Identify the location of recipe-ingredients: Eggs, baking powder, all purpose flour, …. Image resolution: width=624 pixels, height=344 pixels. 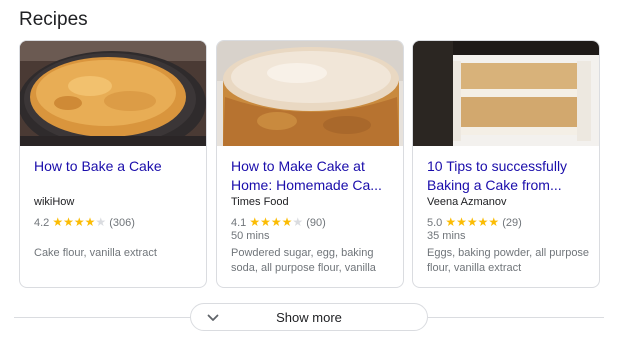
(508, 260).